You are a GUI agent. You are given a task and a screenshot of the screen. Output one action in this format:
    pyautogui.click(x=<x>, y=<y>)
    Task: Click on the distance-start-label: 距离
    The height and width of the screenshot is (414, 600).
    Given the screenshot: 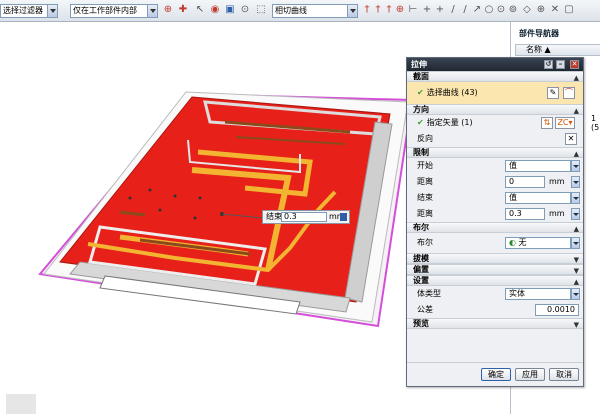 What is the action you would take?
    pyautogui.click(x=425, y=181)
    